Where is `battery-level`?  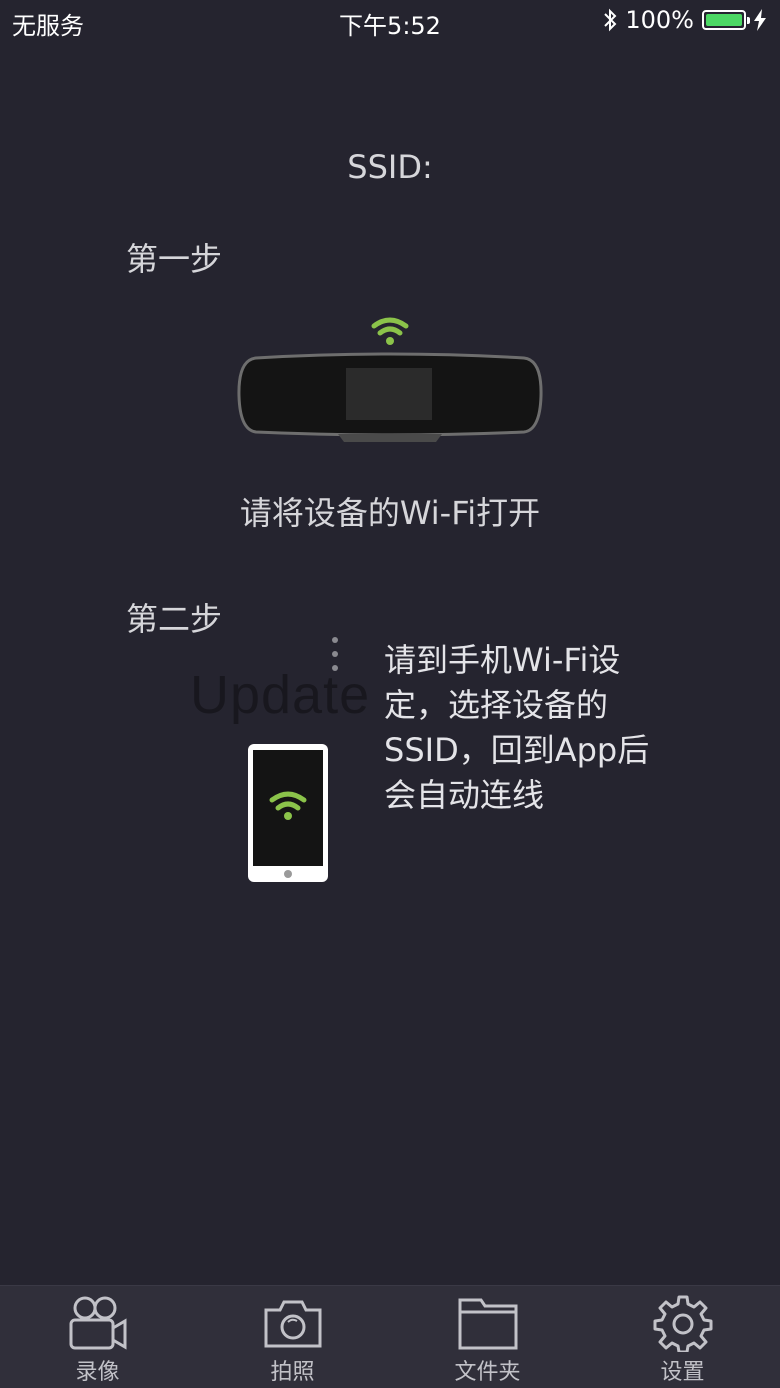 battery-level is located at coordinates (724, 20).